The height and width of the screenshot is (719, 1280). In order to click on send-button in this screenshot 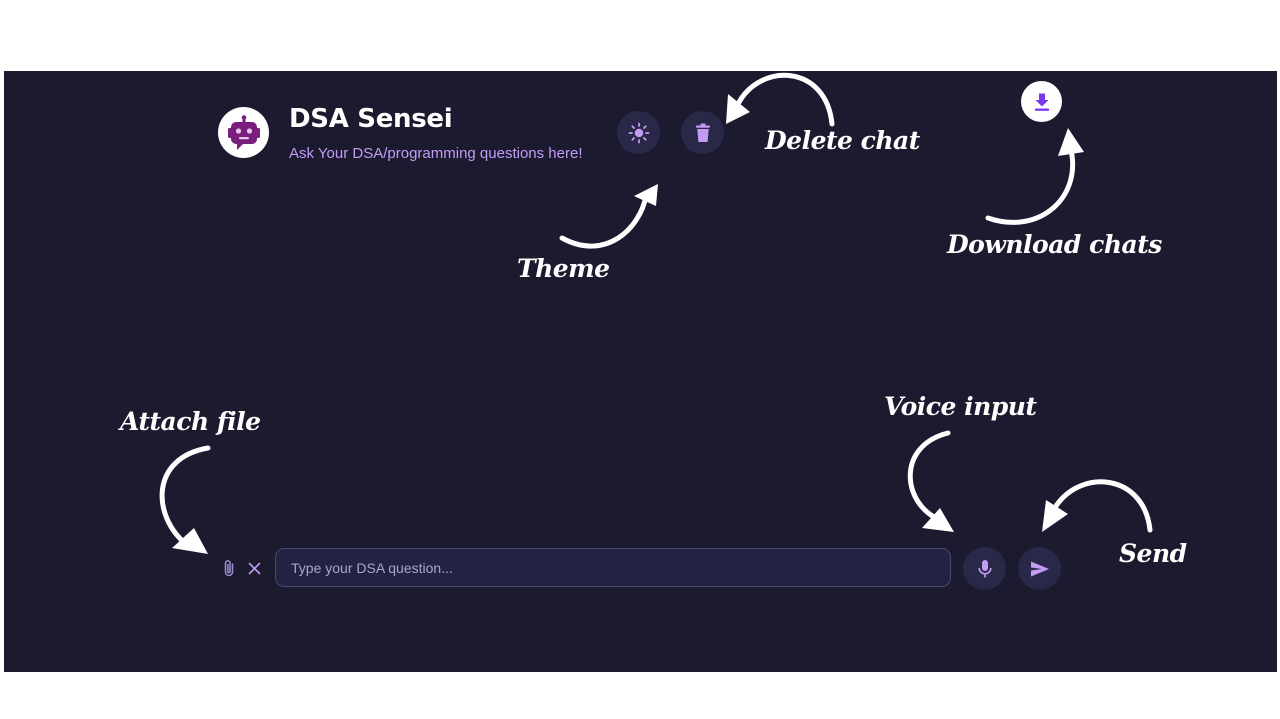, I will do `click(1039, 568)`.